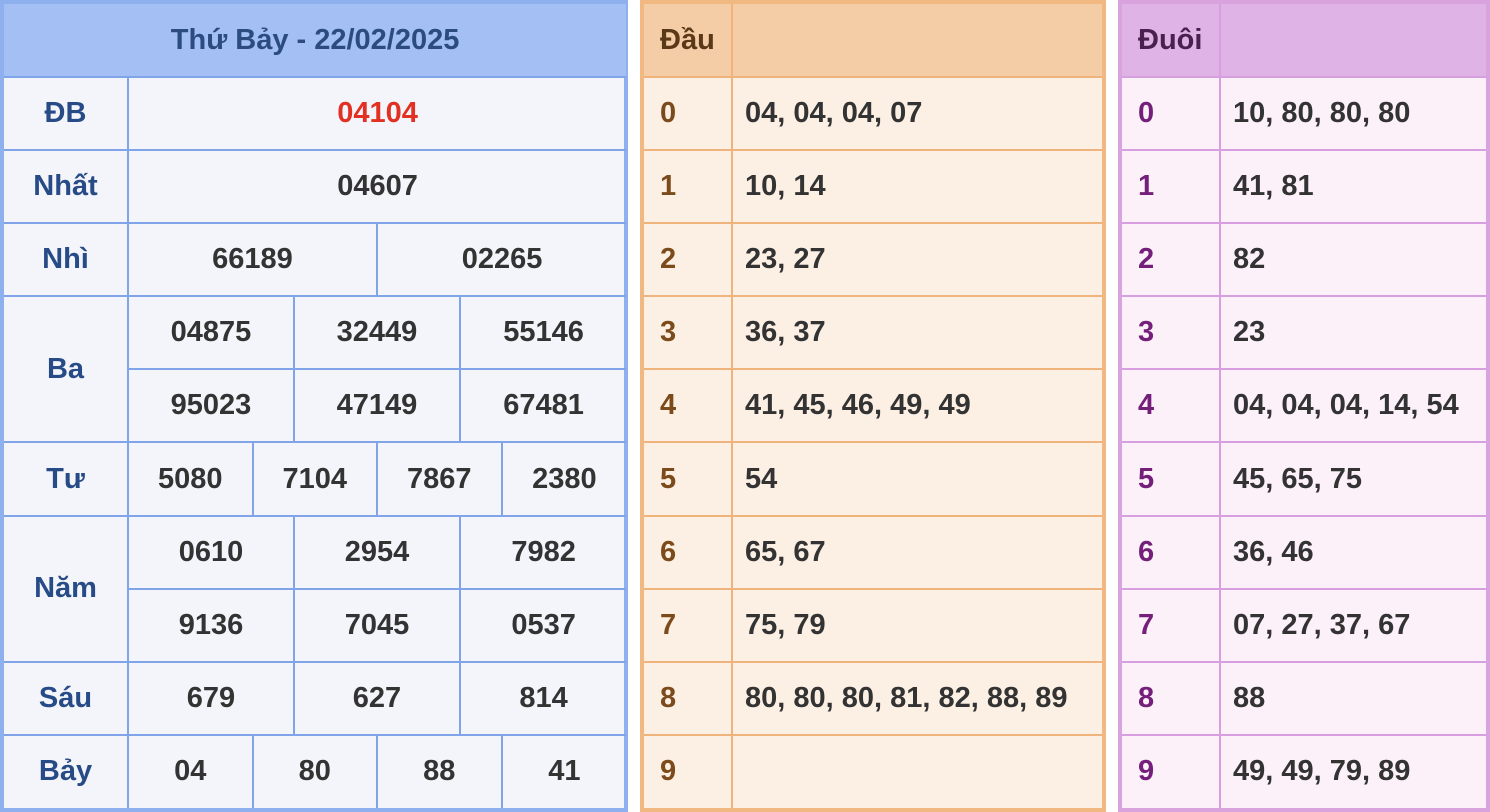 The height and width of the screenshot is (812, 1490). I want to click on dau-digit: 0, so click(688, 114).